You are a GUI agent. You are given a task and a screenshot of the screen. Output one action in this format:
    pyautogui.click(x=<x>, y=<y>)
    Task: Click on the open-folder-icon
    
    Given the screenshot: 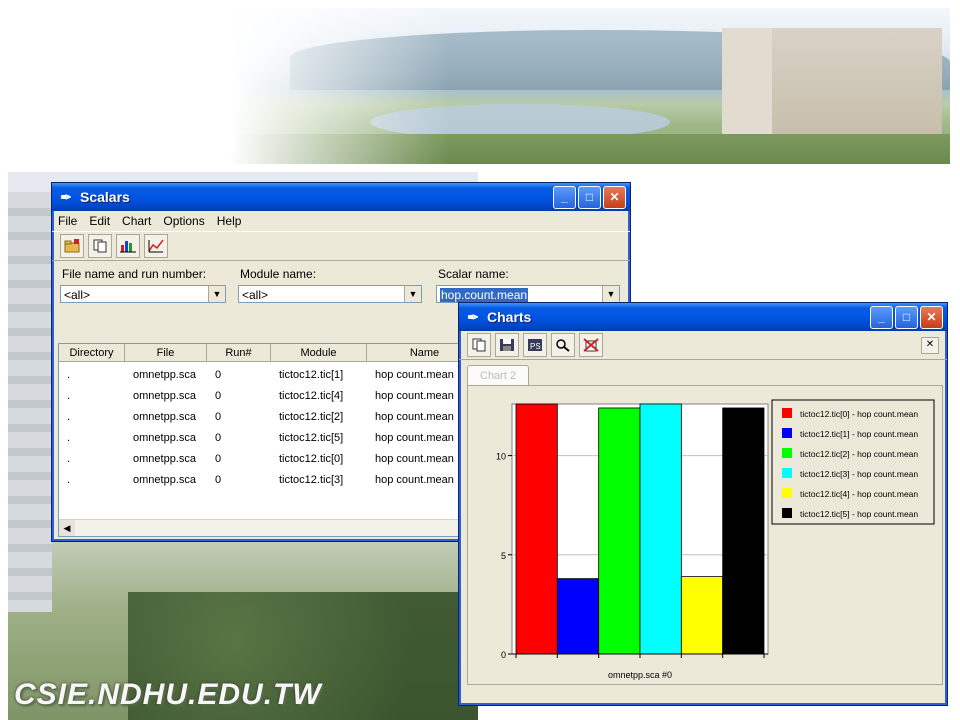 What is the action you would take?
    pyautogui.click(x=72, y=246)
    